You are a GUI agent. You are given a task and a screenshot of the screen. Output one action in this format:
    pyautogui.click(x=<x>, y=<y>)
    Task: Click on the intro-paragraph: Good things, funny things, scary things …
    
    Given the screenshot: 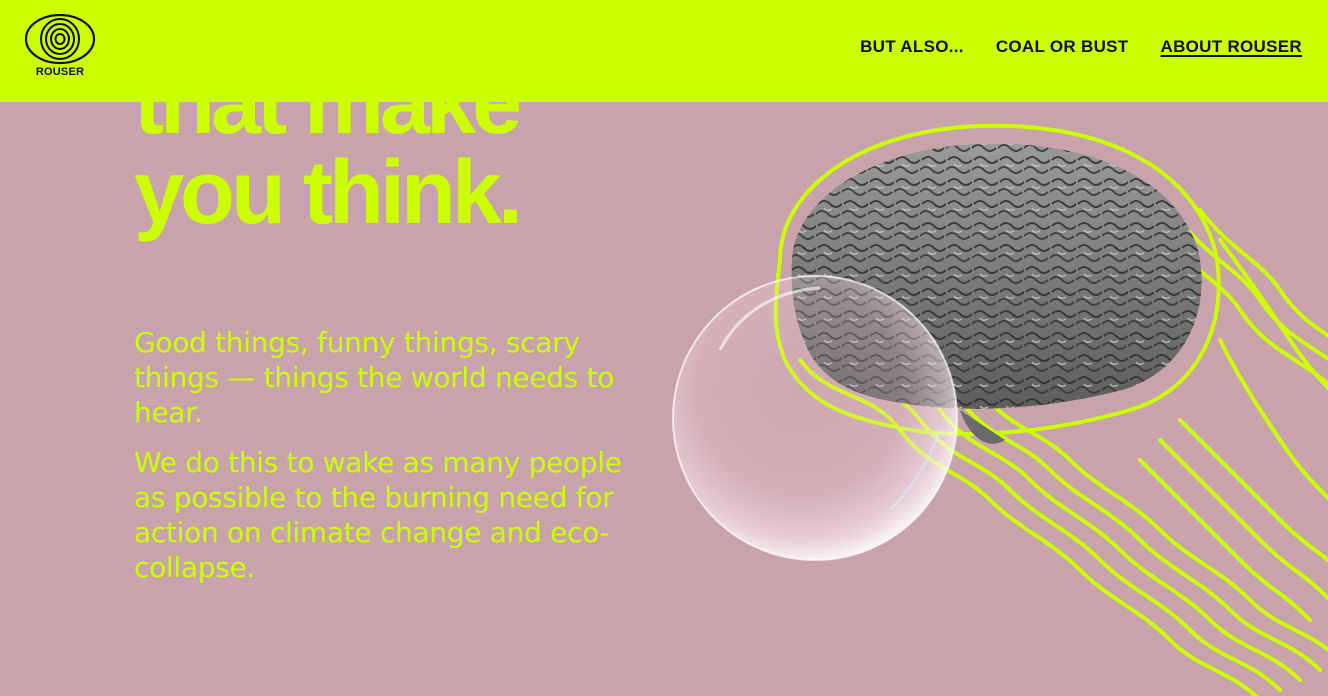 What is the action you would take?
    pyautogui.click(x=374, y=377)
    